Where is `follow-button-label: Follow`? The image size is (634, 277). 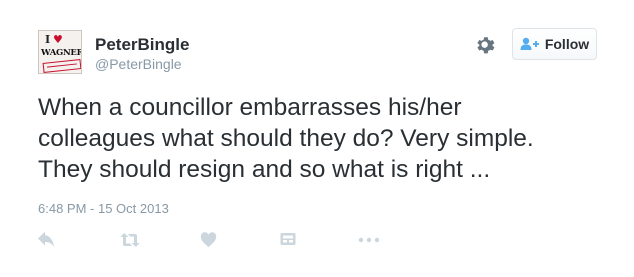 follow-button-label: Follow is located at coordinates (567, 44).